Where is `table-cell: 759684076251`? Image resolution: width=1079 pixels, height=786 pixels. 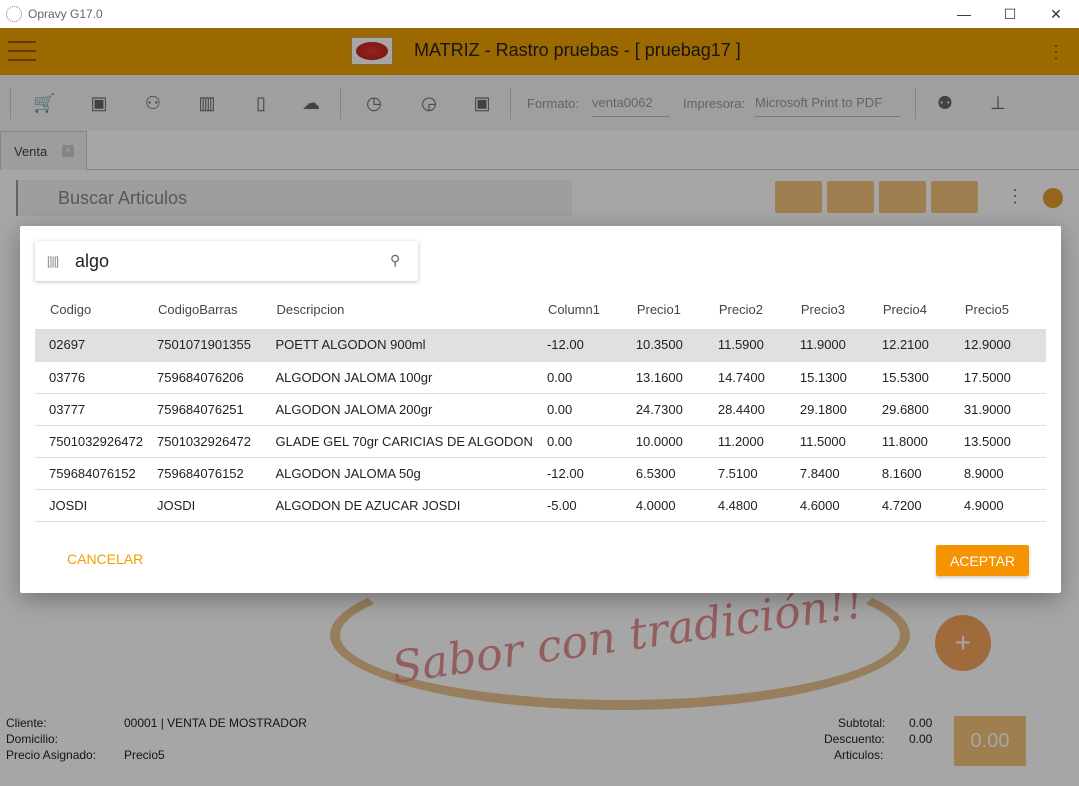
table-cell: 759684076251 is located at coordinates (202, 409).